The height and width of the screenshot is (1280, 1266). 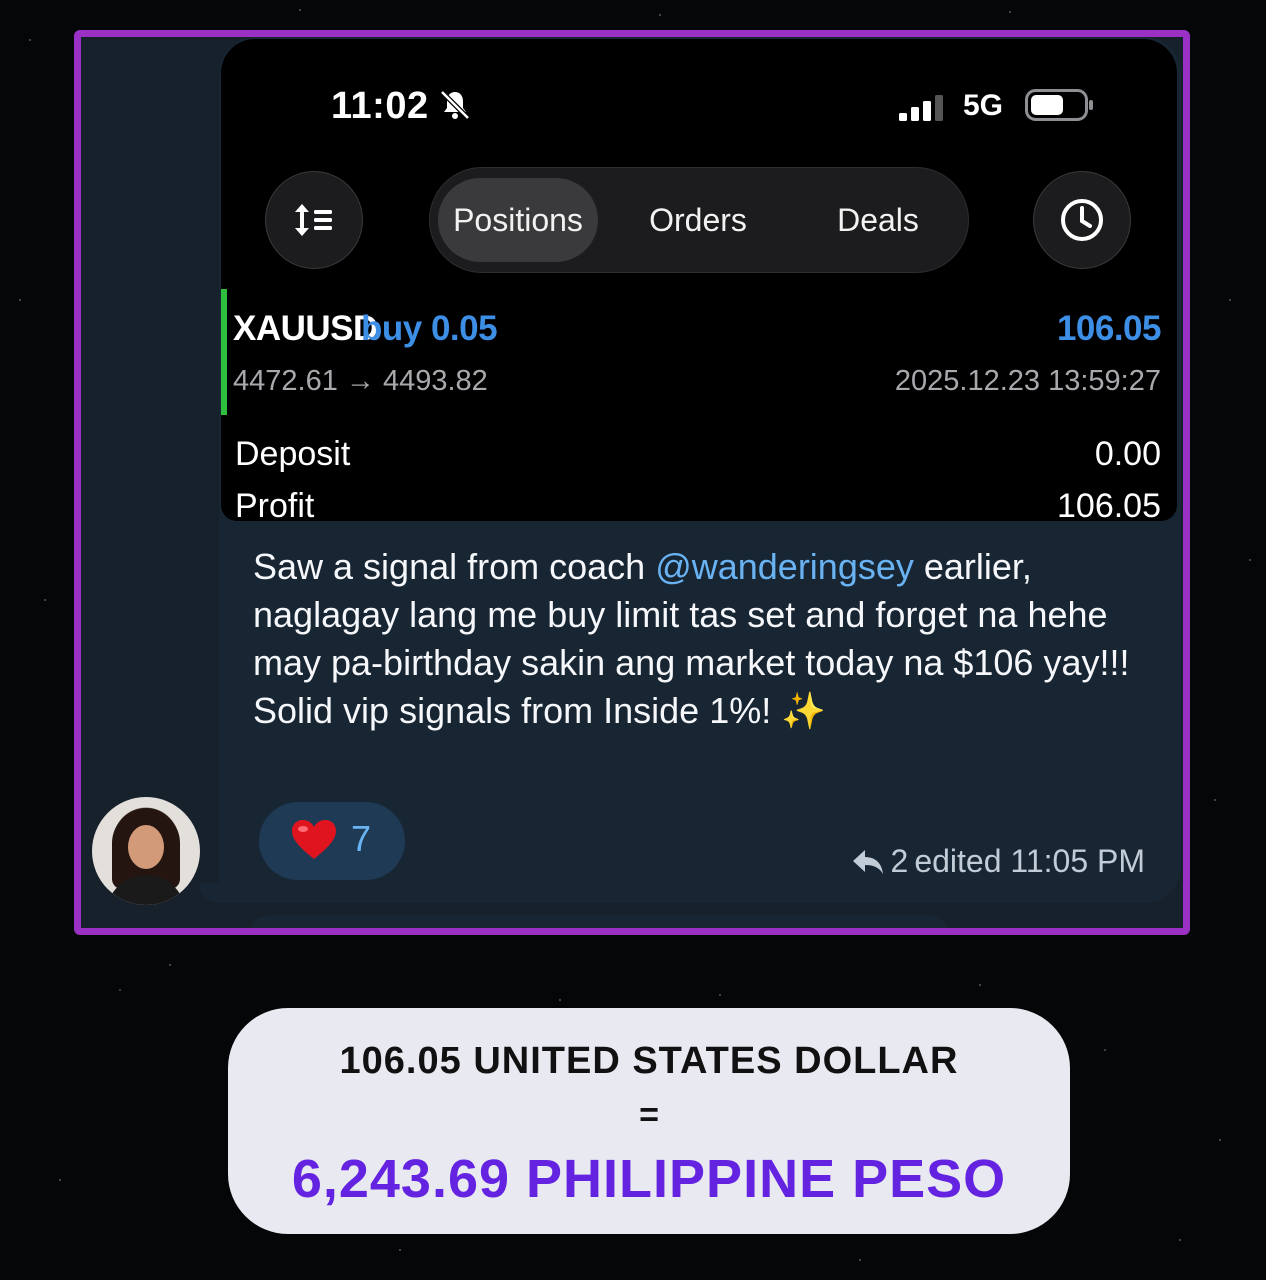 I want to click on tab-orders: Orders, so click(x=698, y=220).